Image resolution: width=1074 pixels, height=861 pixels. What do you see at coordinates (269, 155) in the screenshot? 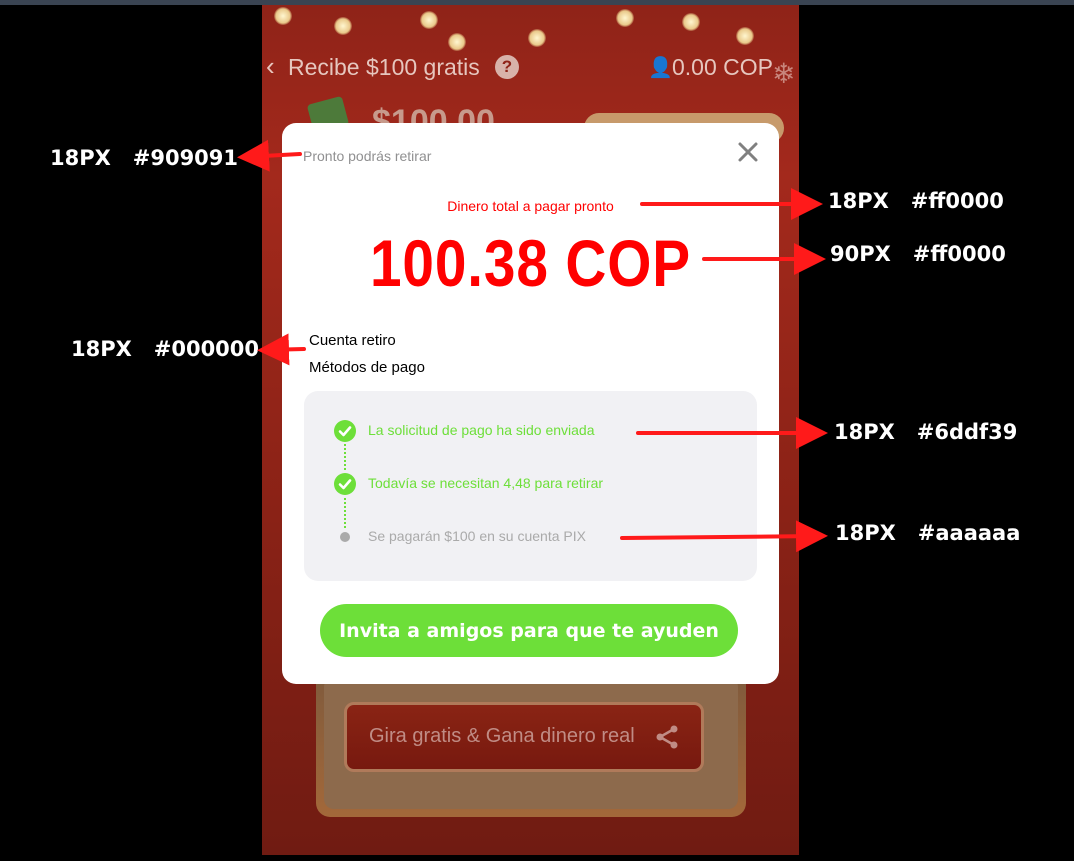
I see `arrow-hint` at bounding box center [269, 155].